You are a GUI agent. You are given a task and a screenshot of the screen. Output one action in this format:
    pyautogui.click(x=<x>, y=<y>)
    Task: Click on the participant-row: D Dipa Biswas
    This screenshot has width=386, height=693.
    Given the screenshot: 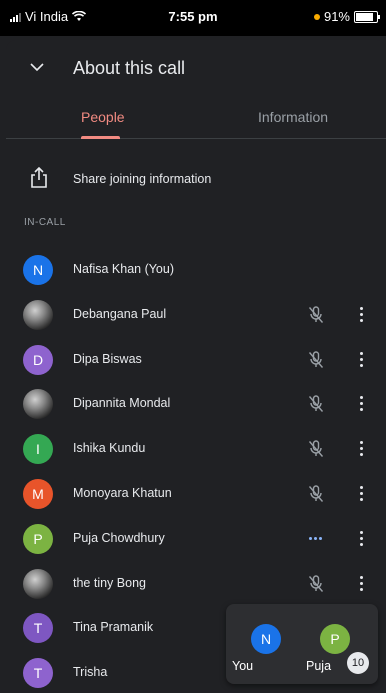 What is the action you would take?
    pyautogui.click(x=196, y=360)
    